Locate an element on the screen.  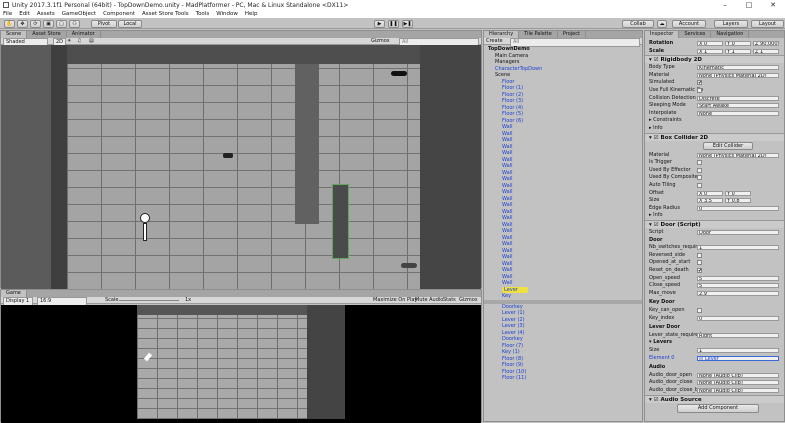
menu-tools: Tools is located at coordinates (203, 14).